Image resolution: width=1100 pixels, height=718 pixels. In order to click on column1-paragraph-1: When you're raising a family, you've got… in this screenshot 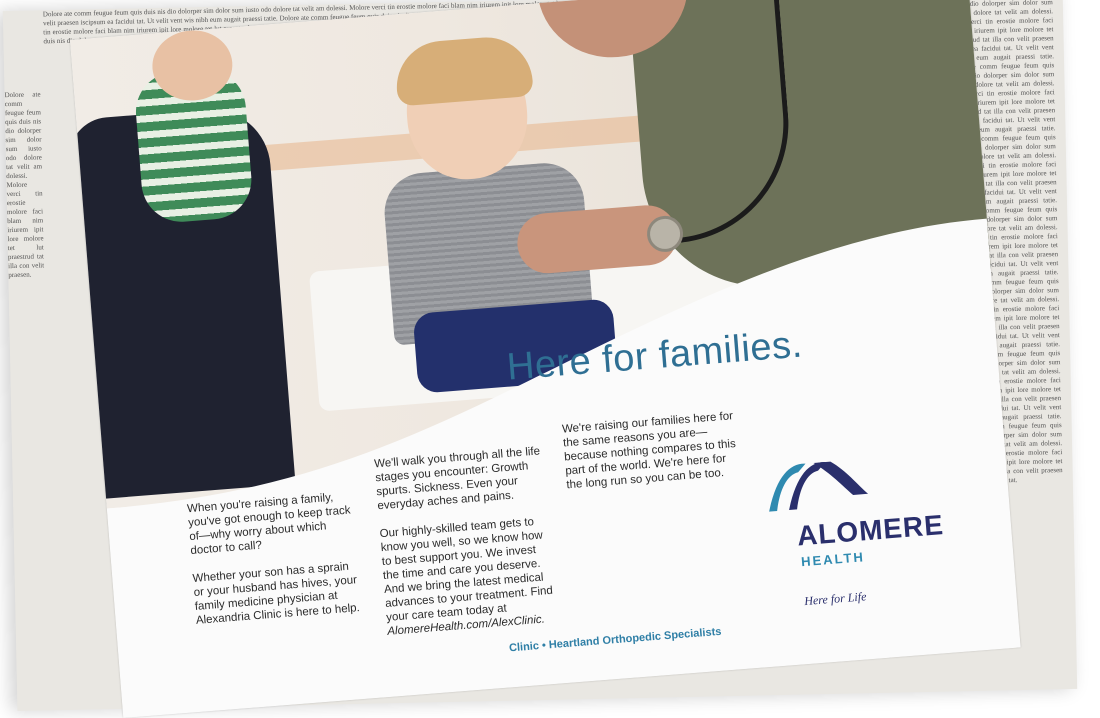, I will do `click(268, 524)`.